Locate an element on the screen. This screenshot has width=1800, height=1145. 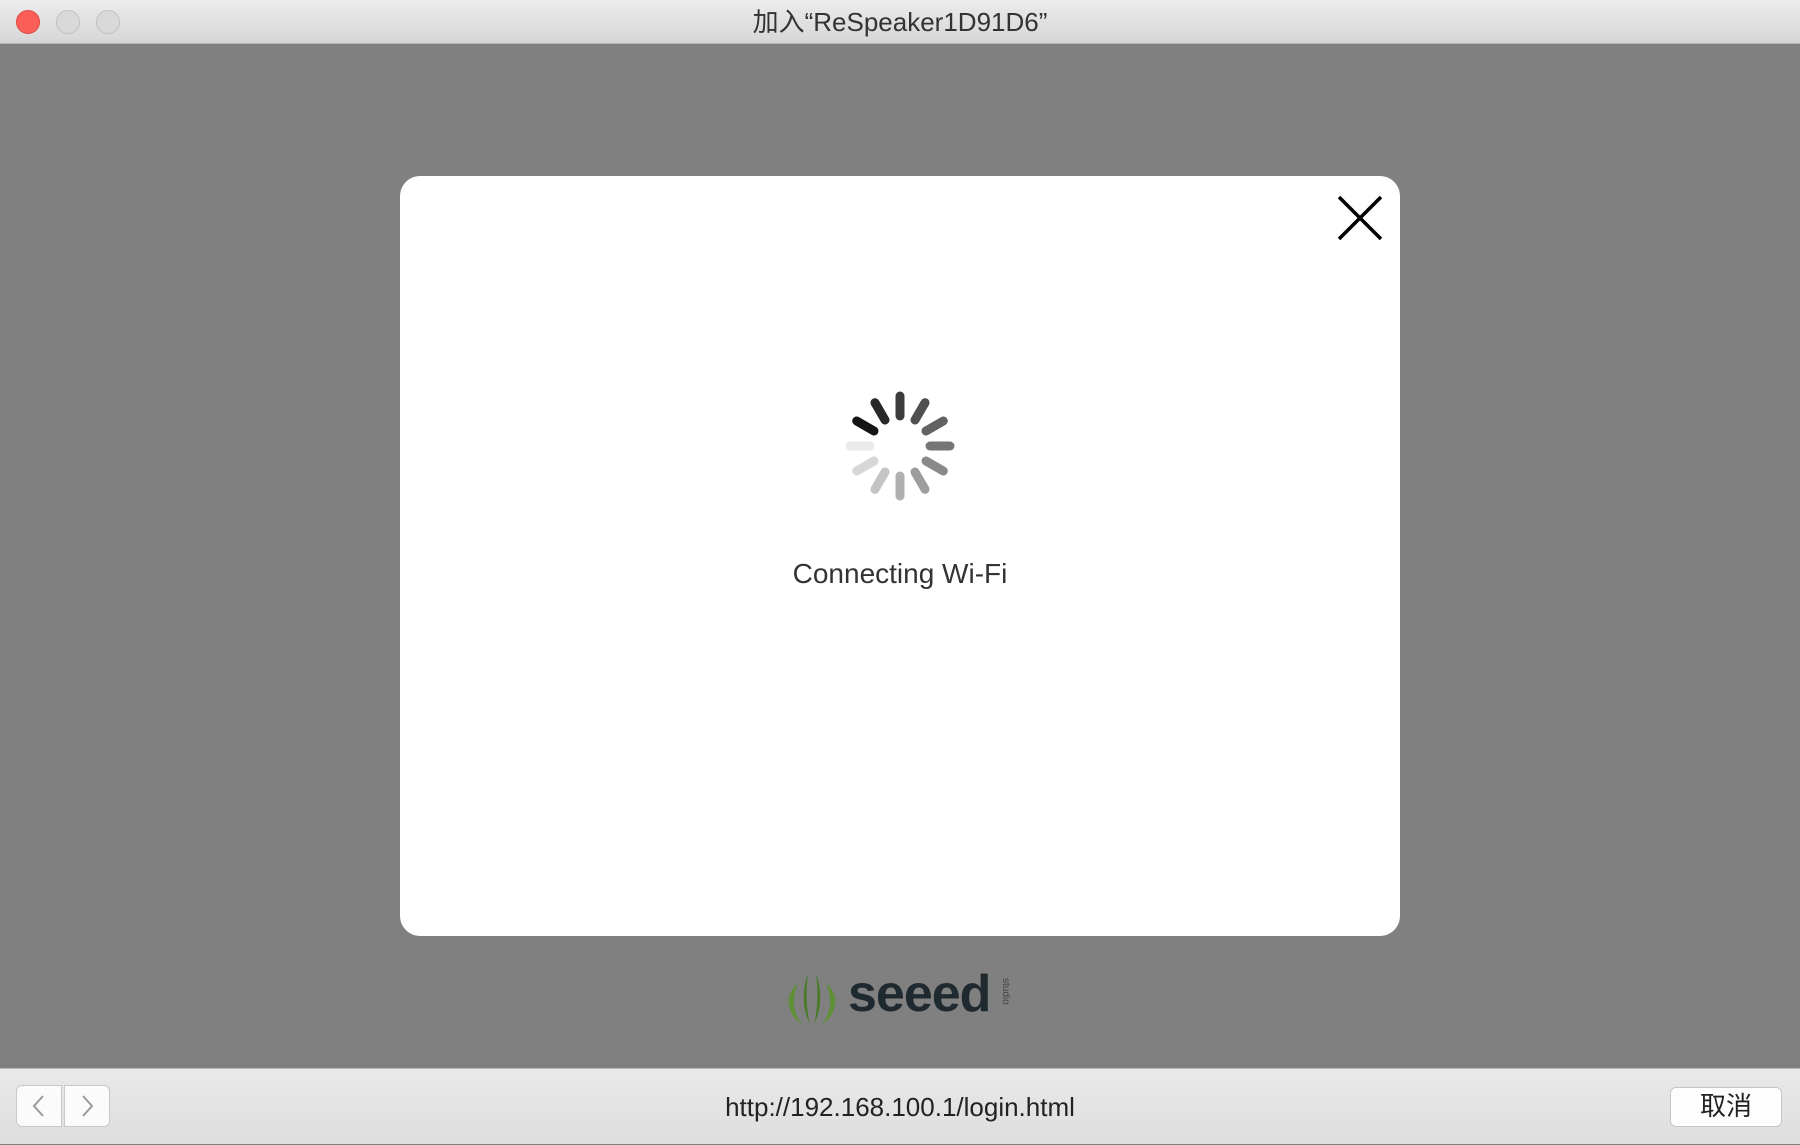
title-bar: 加入“ReSpeaker1D91D6” is located at coordinates (900, 22).